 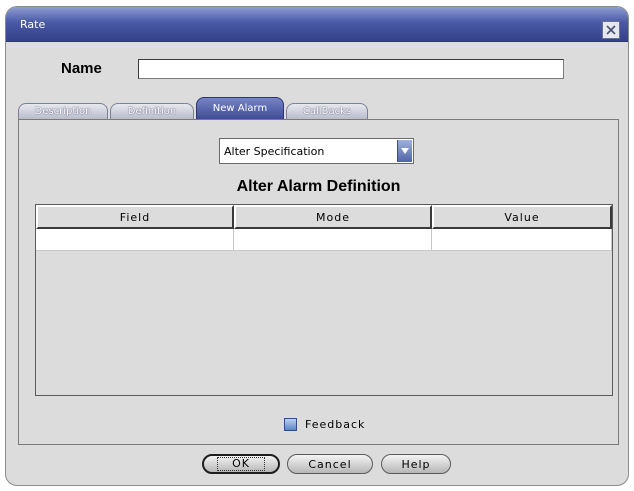 What do you see at coordinates (327, 111) in the screenshot?
I see `tab-callbacks: CallBacks` at bounding box center [327, 111].